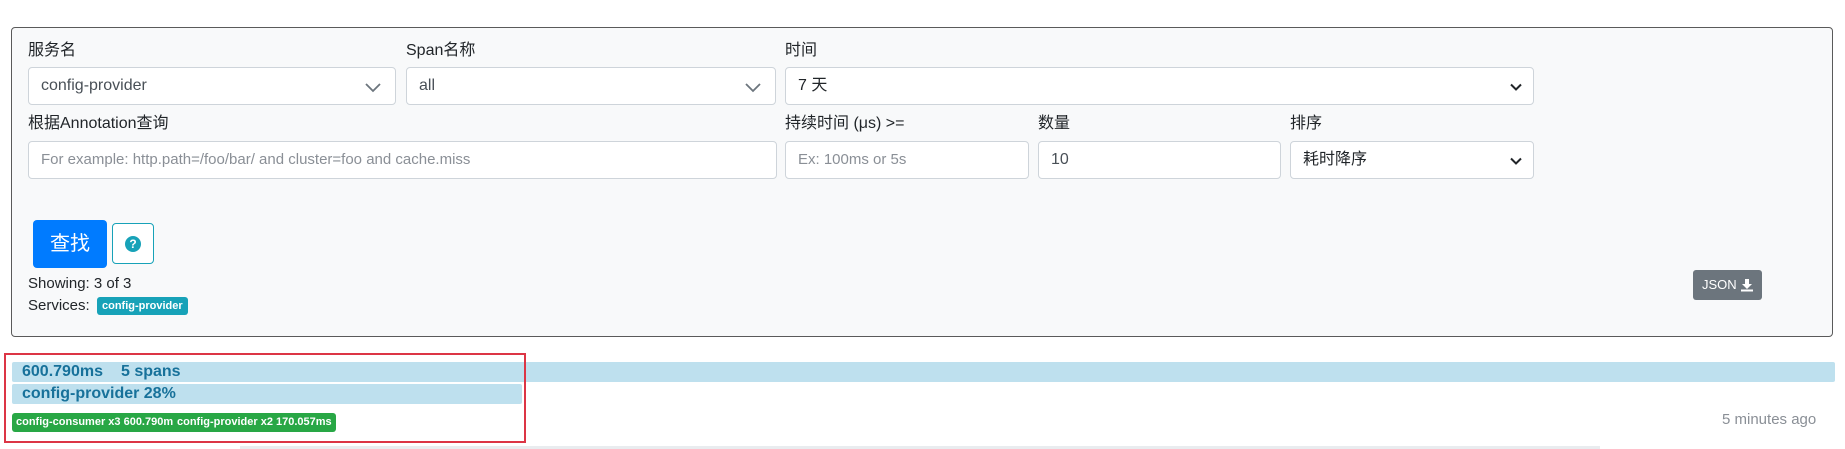 This screenshot has height=449, width=1845. What do you see at coordinates (1159, 160) in the screenshot?
I see `limit-input: 10` at bounding box center [1159, 160].